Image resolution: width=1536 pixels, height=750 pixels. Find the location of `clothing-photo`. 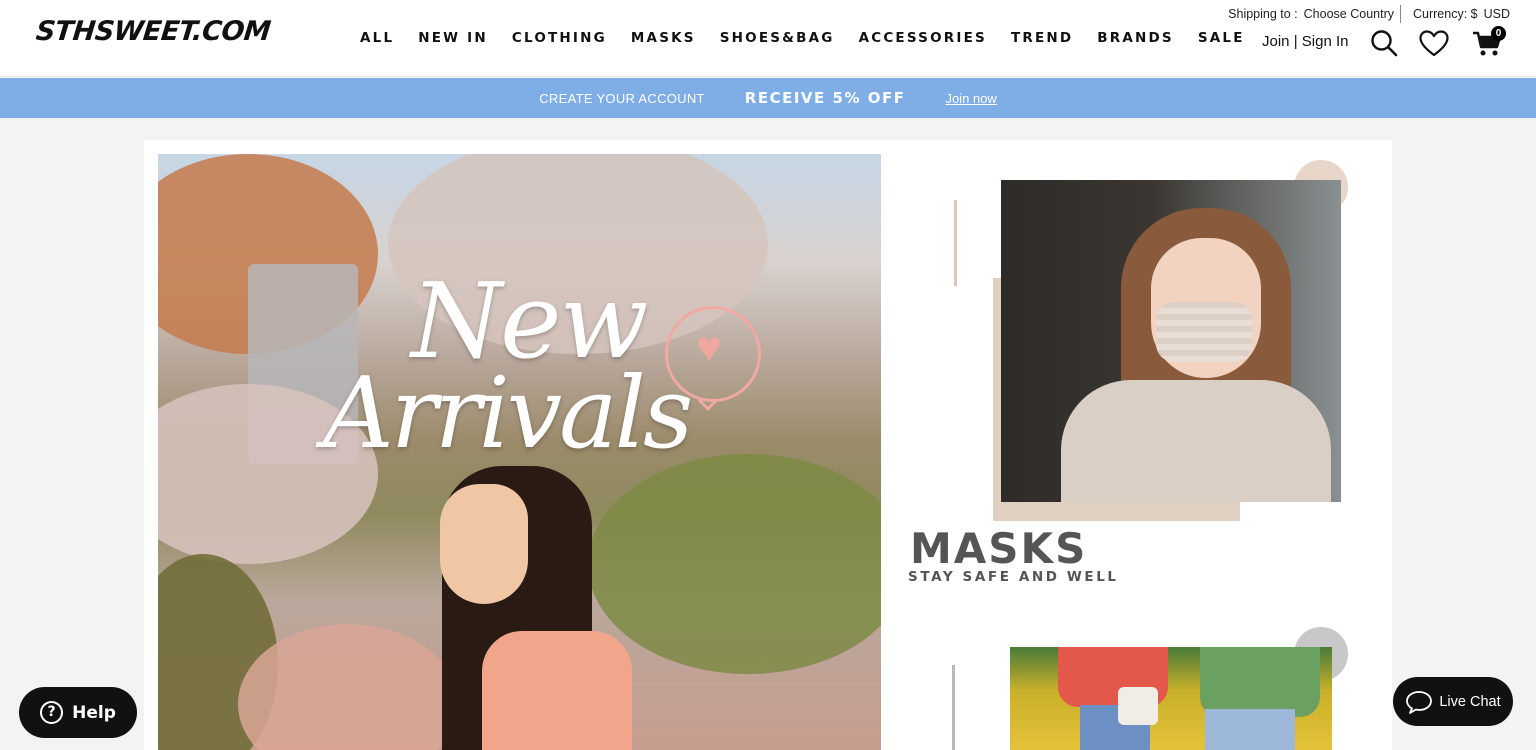

clothing-photo is located at coordinates (1171, 698).